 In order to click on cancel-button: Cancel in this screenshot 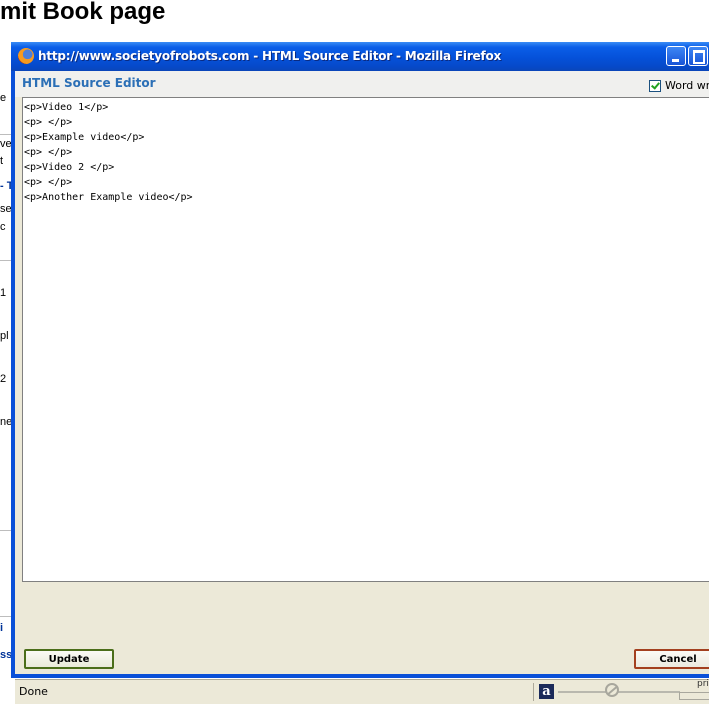, I will do `click(671, 659)`.